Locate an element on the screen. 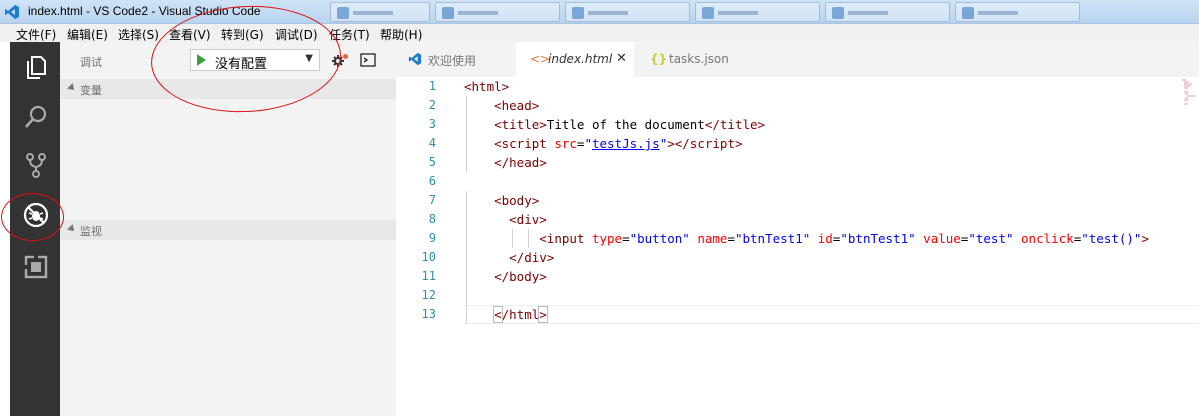  code-line: <div> is located at coordinates (528, 219).